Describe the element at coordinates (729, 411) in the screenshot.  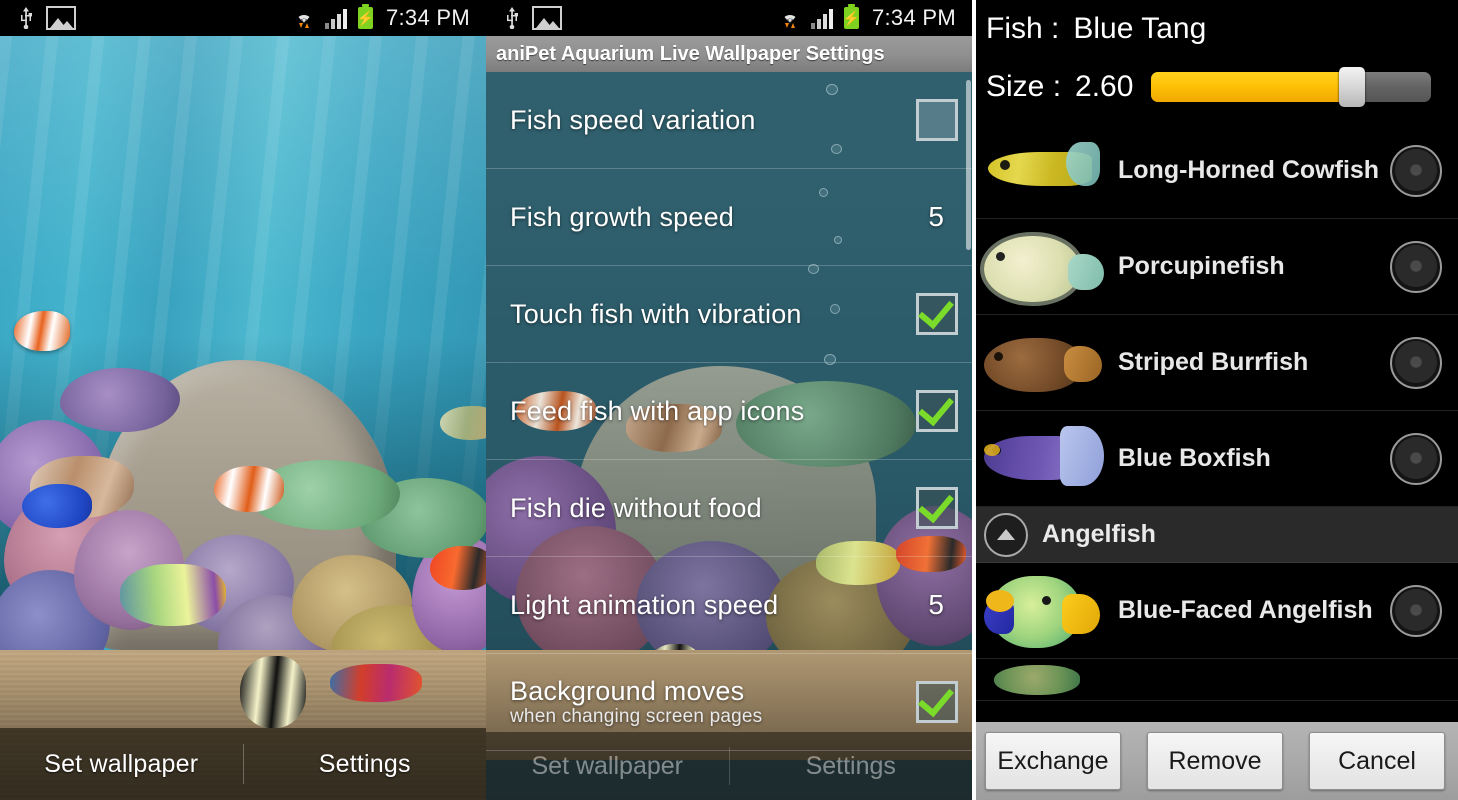
I see `pref-feed-fish-with-app-icons: Feed fish with app icons` at that location.